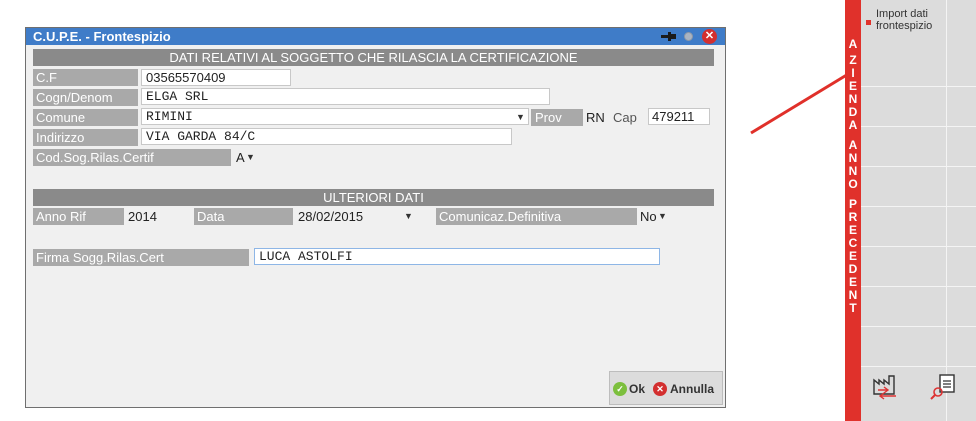 Image resolution: width=976 pixels, height=421 pixels. What do you see at coordinates (520, 117) in the screenshot?
I see `comune-dropdown-icon: ▼` at bounding box center [520, 117].